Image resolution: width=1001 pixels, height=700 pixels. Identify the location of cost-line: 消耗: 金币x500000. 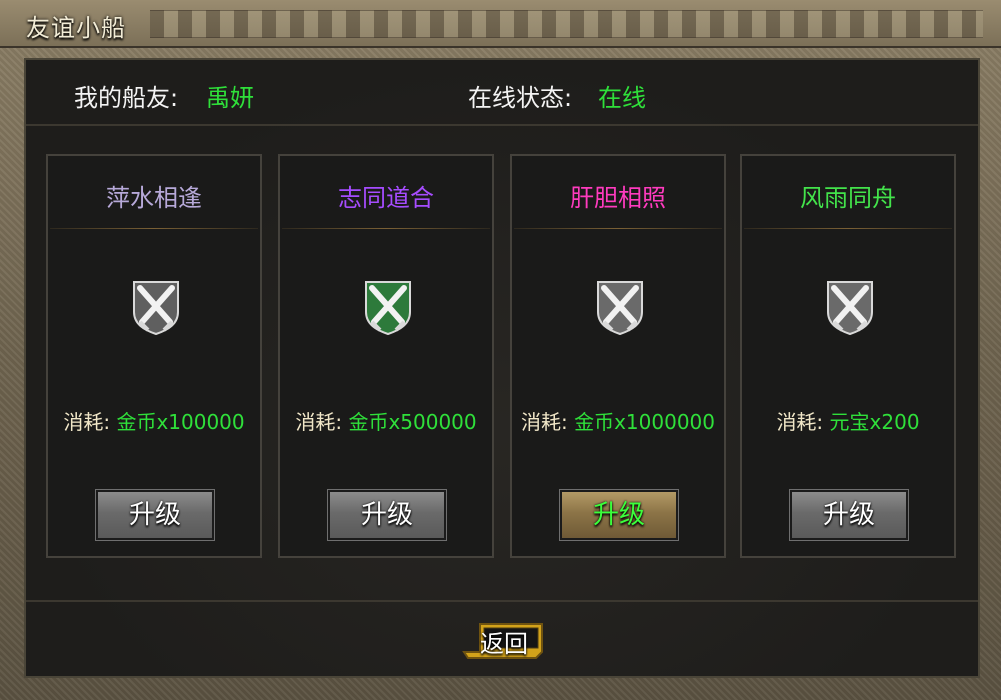
(386, 420).